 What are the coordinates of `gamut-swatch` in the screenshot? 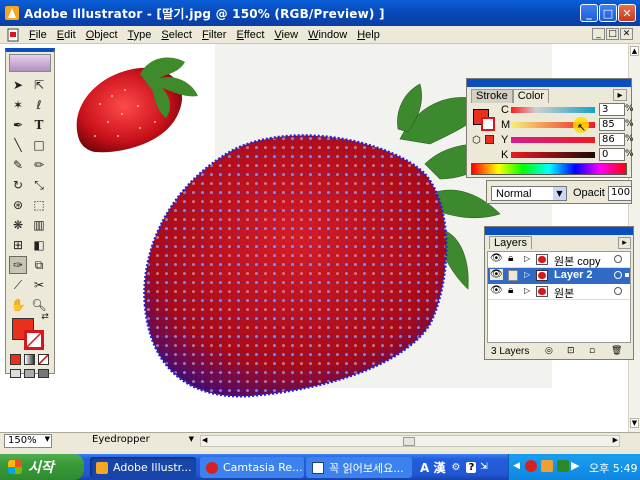 It's located at (489, 139).